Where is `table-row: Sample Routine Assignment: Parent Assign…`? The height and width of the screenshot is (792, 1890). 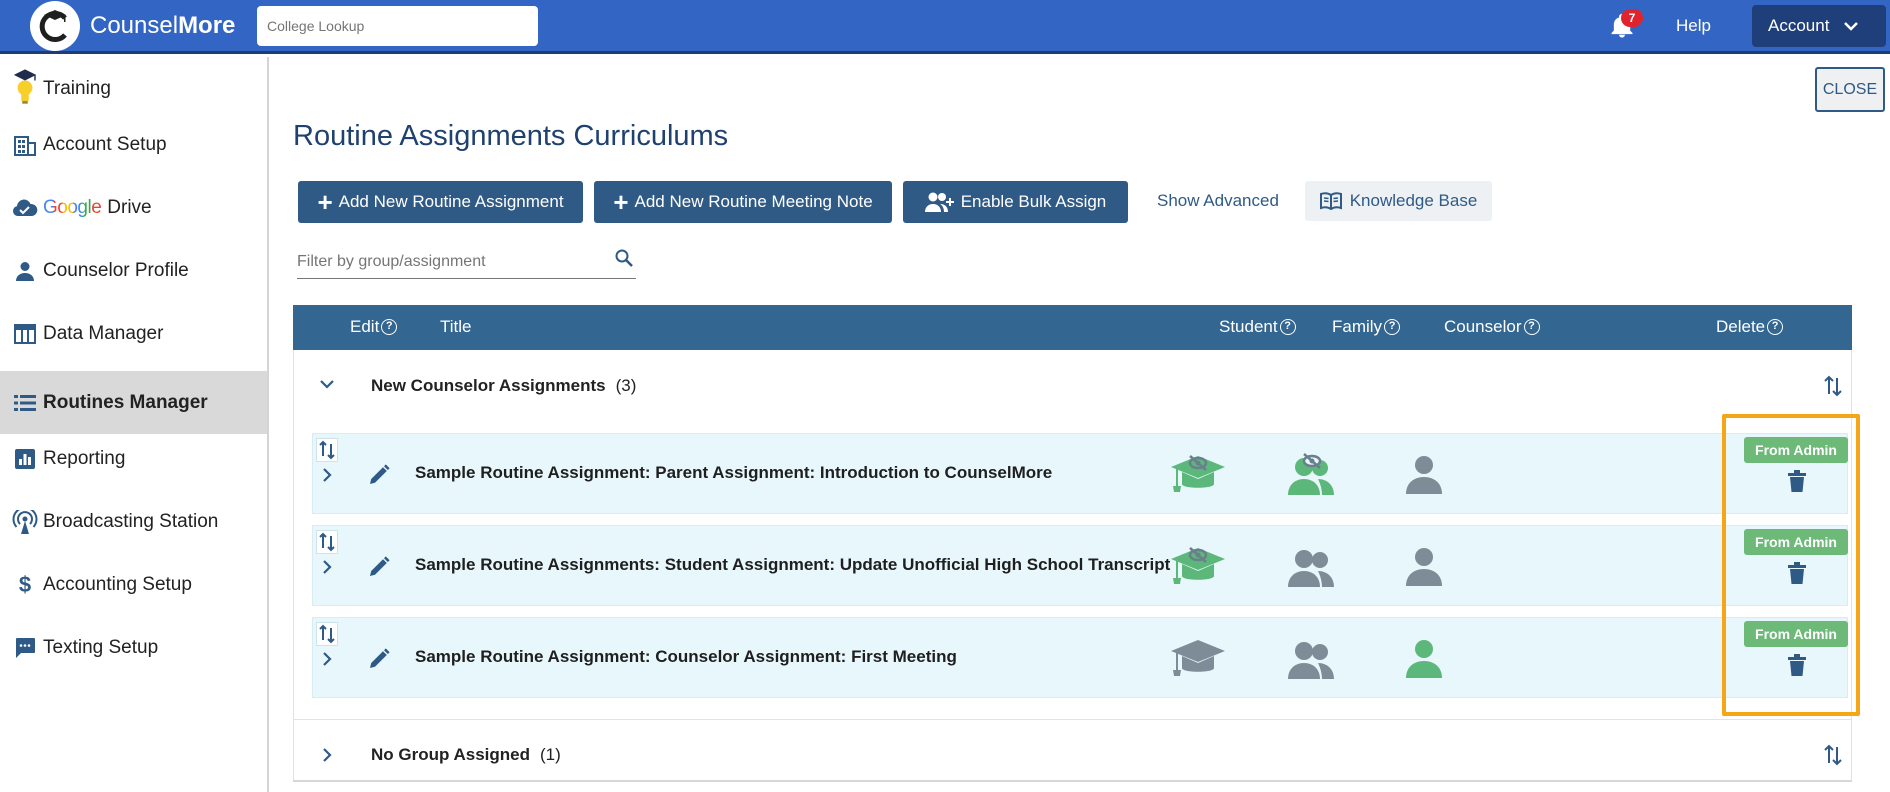
table-row: Sample Routine Assignment: Parent Assign… is located at coordinates (1080, 473).